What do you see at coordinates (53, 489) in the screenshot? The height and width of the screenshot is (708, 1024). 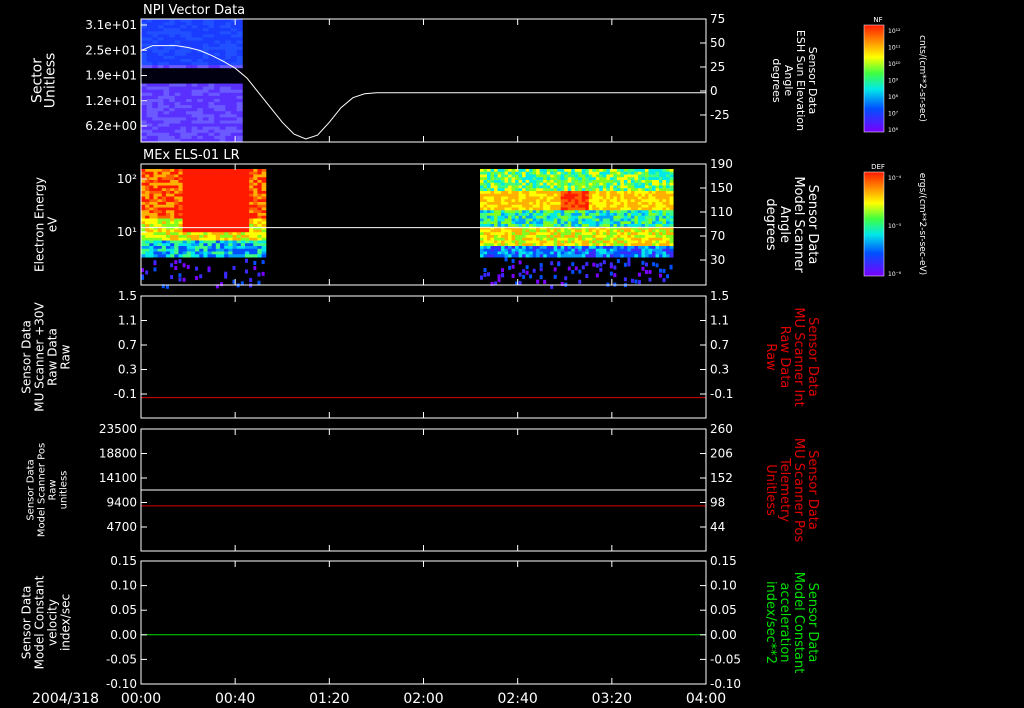 I see `left-axis-label-line: Raw` at bounding box center [53, 489].